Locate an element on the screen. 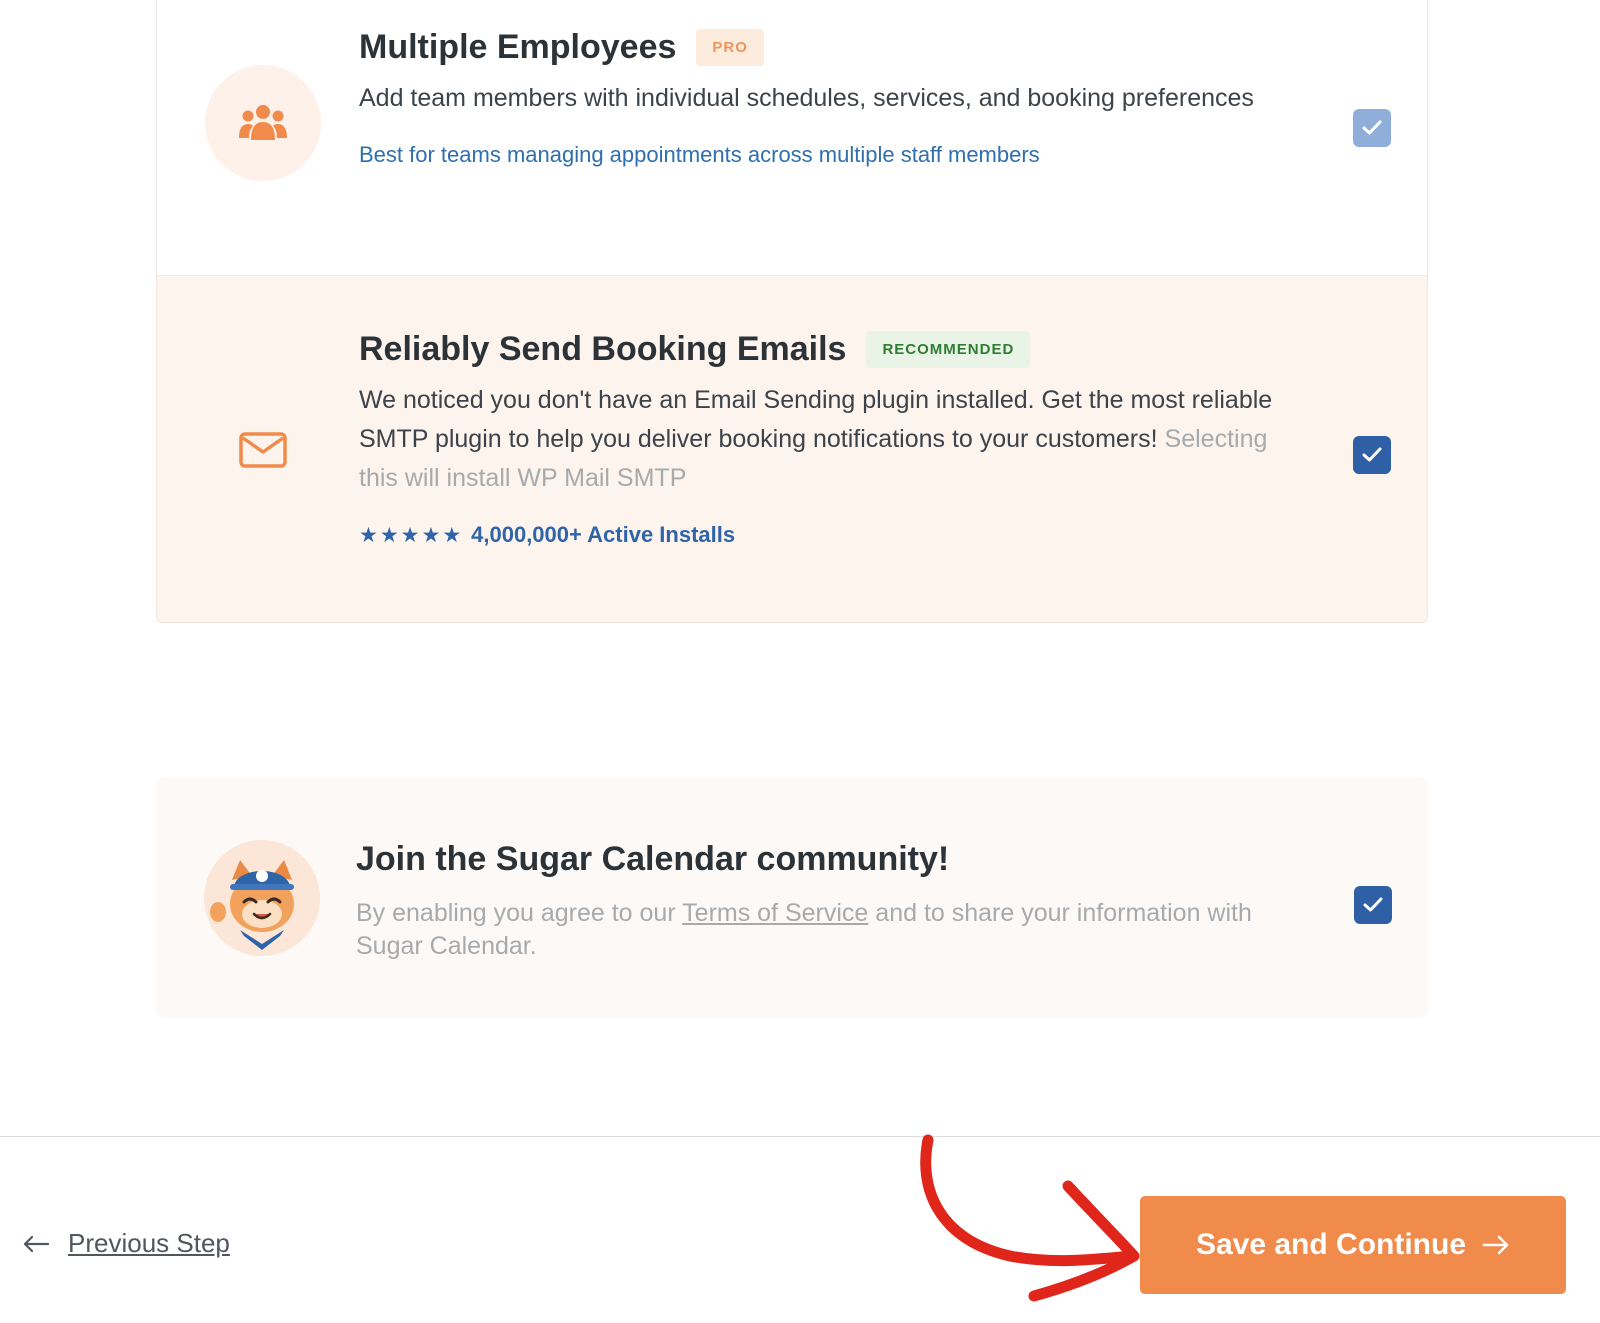 Image resolution: width=1600 pixels, height=1323 pixels. terms-of-service-link: Terms of Service is located at coordinates (775, 913).